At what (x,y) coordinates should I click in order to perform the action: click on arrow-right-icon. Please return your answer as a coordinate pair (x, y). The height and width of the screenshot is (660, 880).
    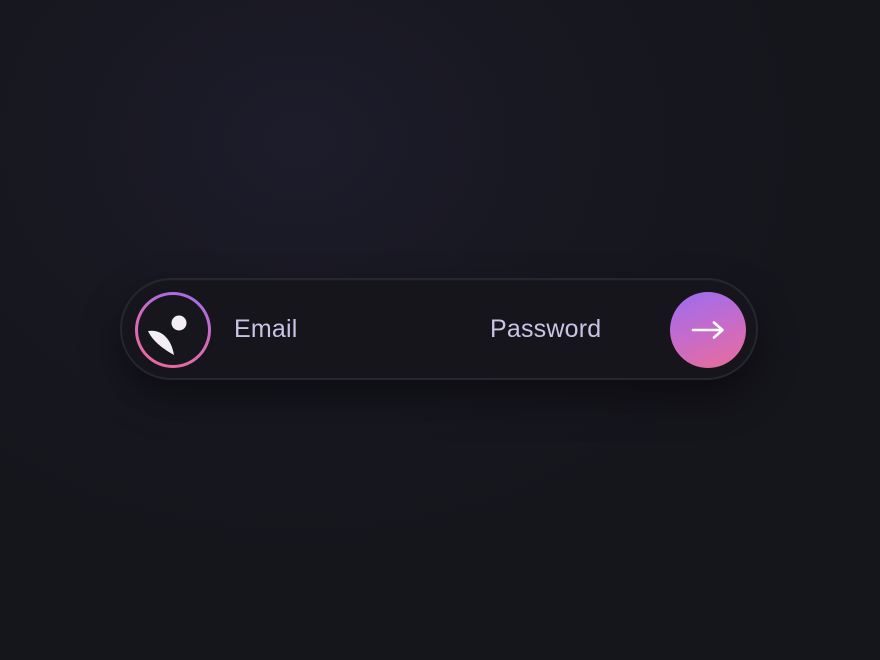
    Looking at the image, I should click on (707, 330).